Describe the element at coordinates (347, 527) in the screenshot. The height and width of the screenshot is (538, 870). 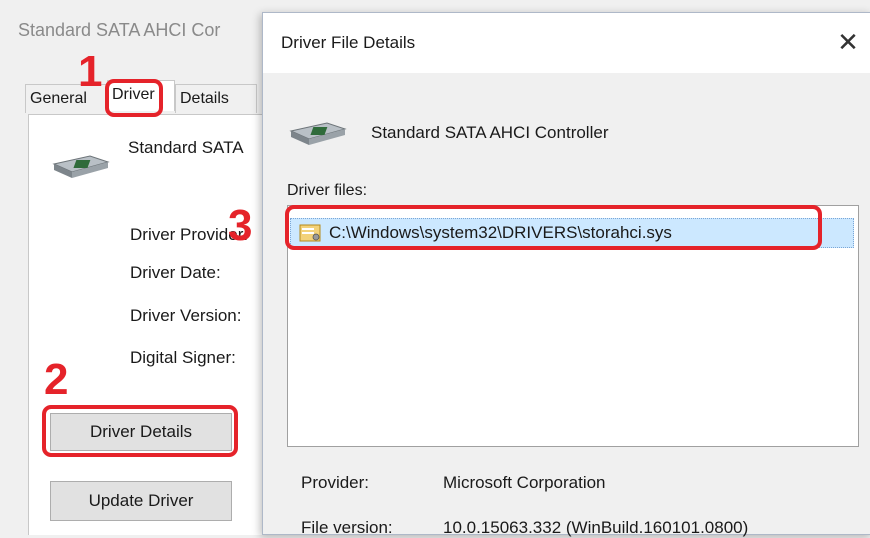
I see `file-version-label: File version:` at that location.